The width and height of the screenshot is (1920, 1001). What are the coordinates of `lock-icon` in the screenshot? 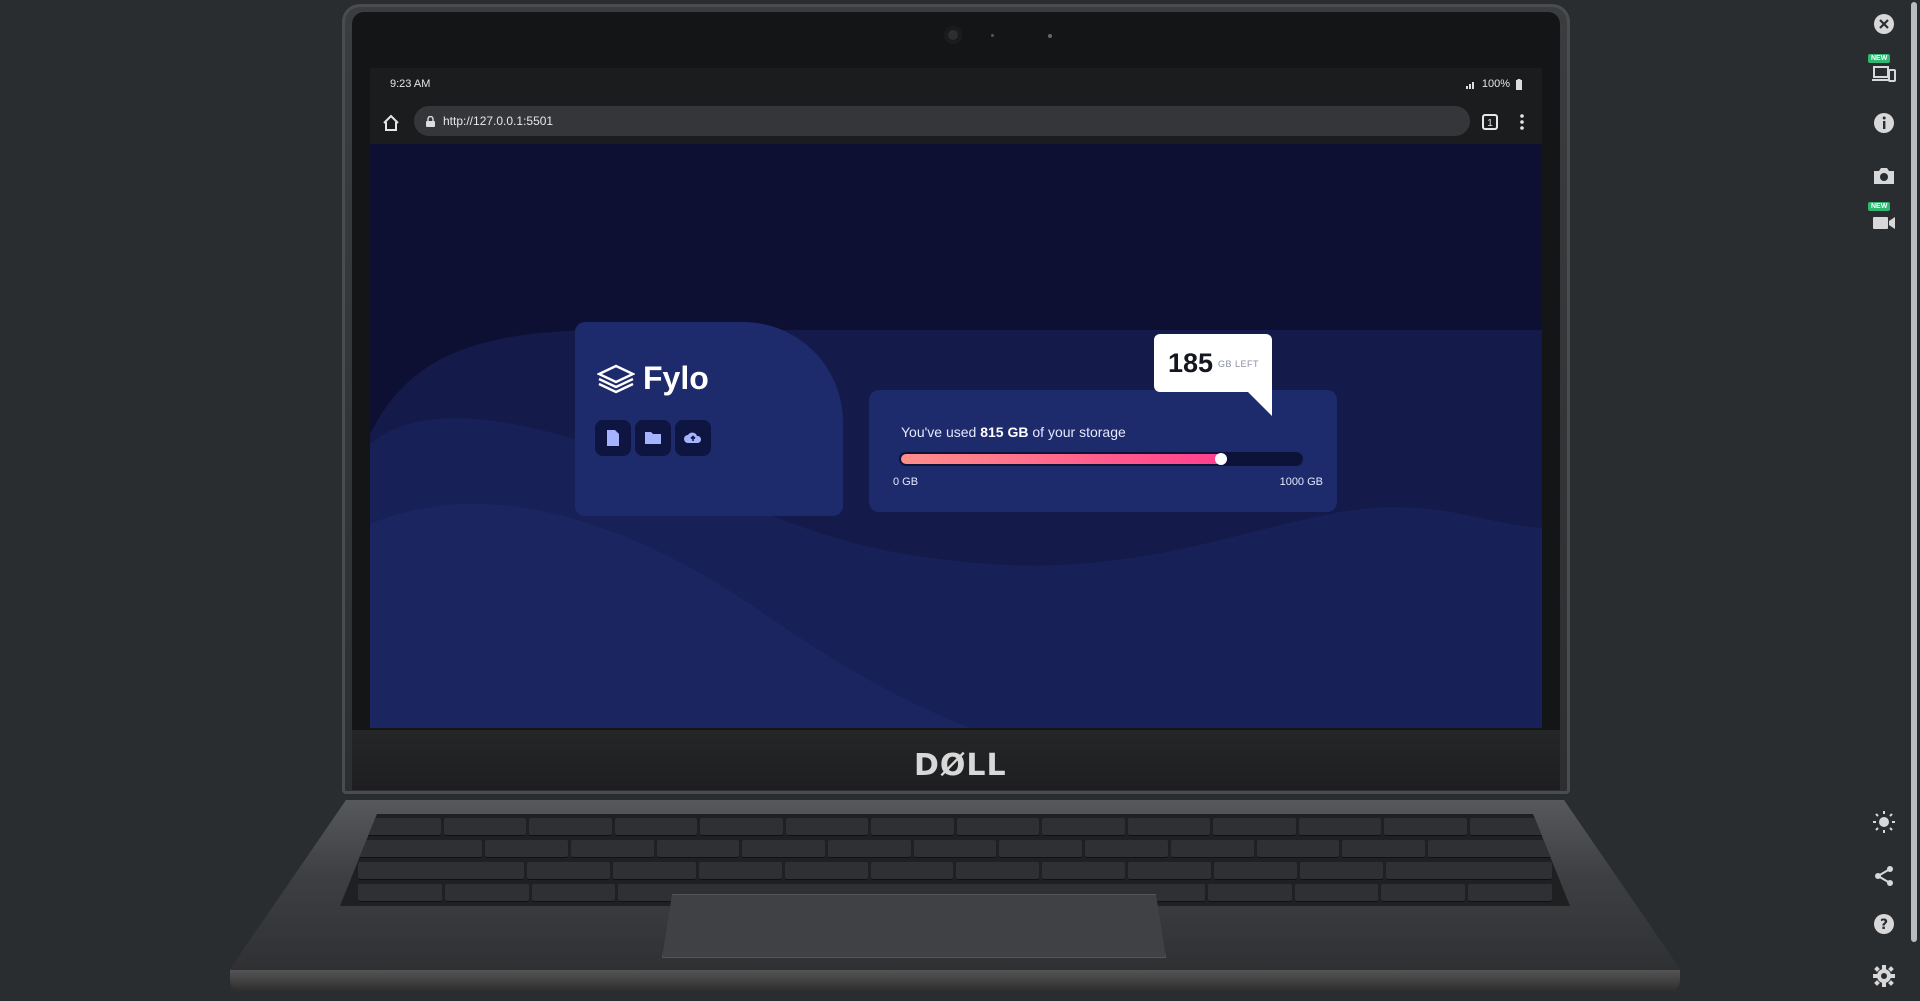 It's located at (430, 121).